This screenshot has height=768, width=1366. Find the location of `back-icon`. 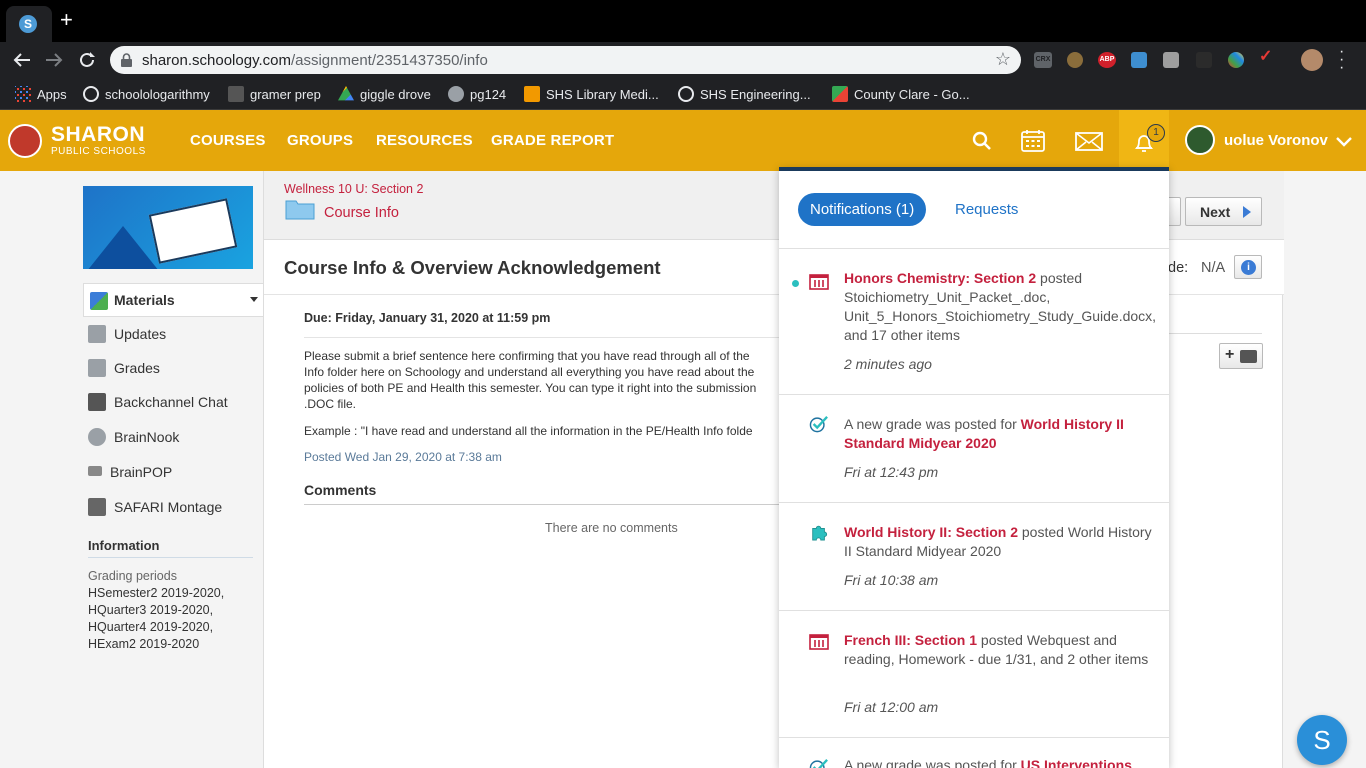

back-icon is located at coordinates (22, 60).